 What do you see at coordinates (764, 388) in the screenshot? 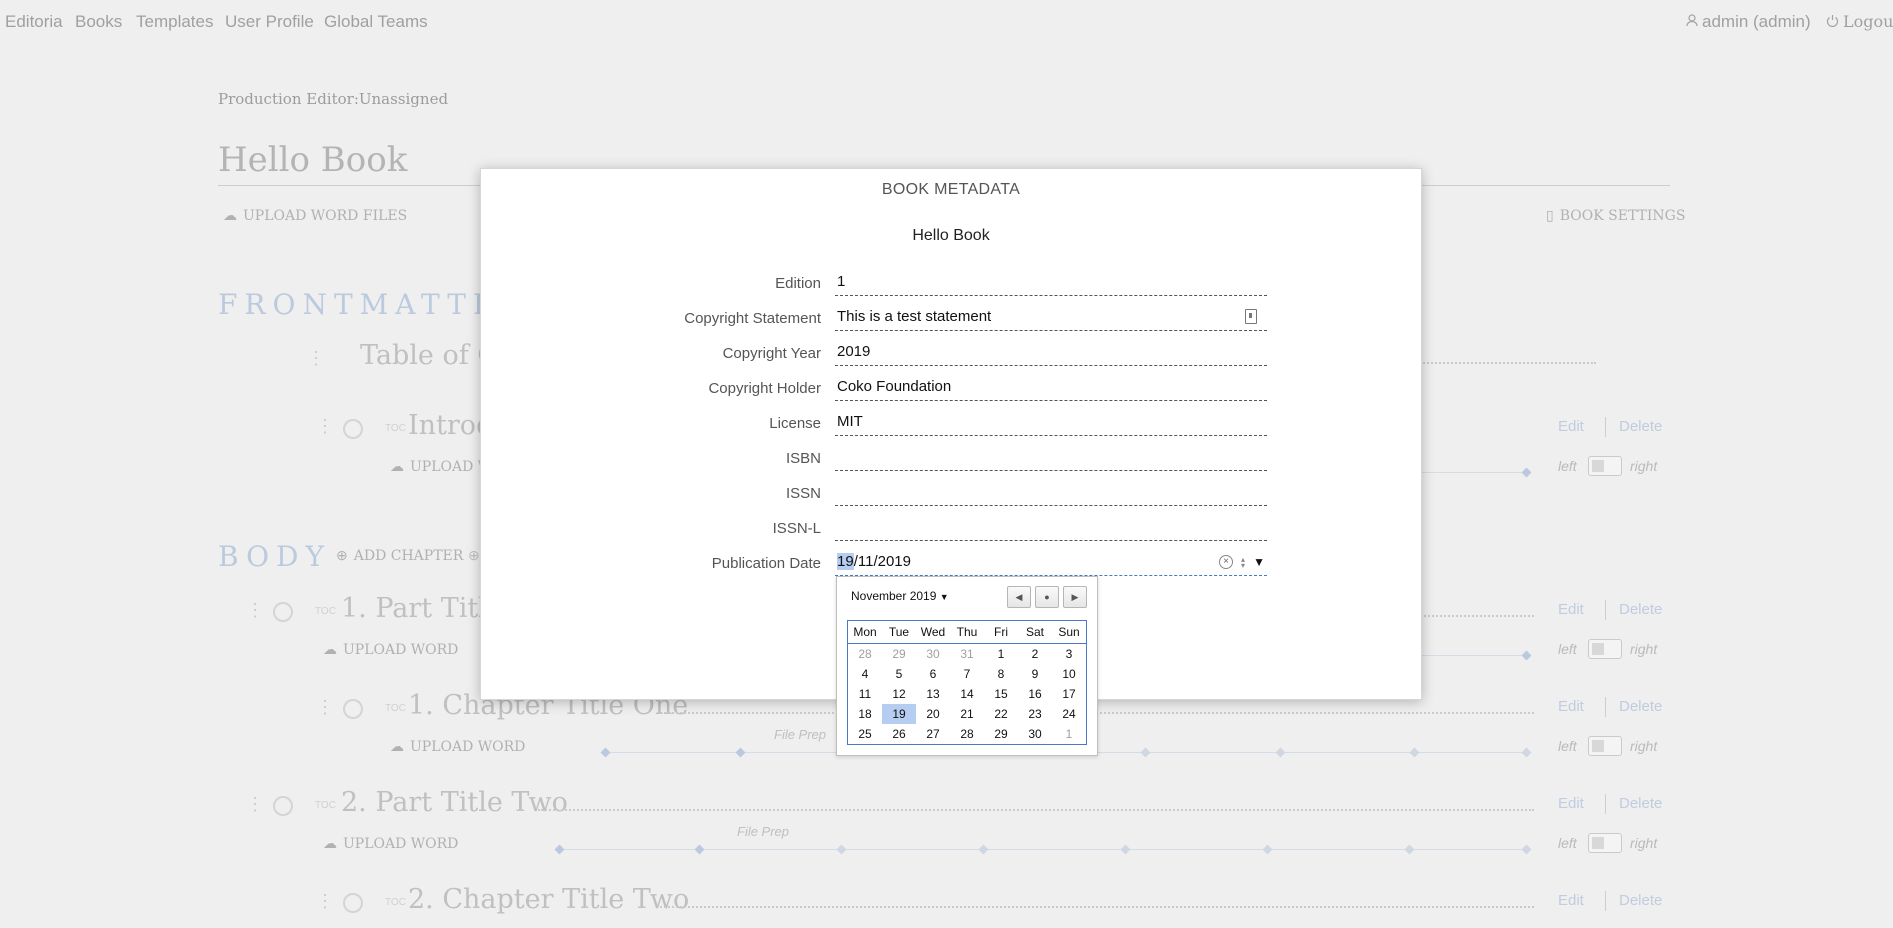
I see `copyright-holder-label: Copyright Holder` at bounding box center [764, 388].